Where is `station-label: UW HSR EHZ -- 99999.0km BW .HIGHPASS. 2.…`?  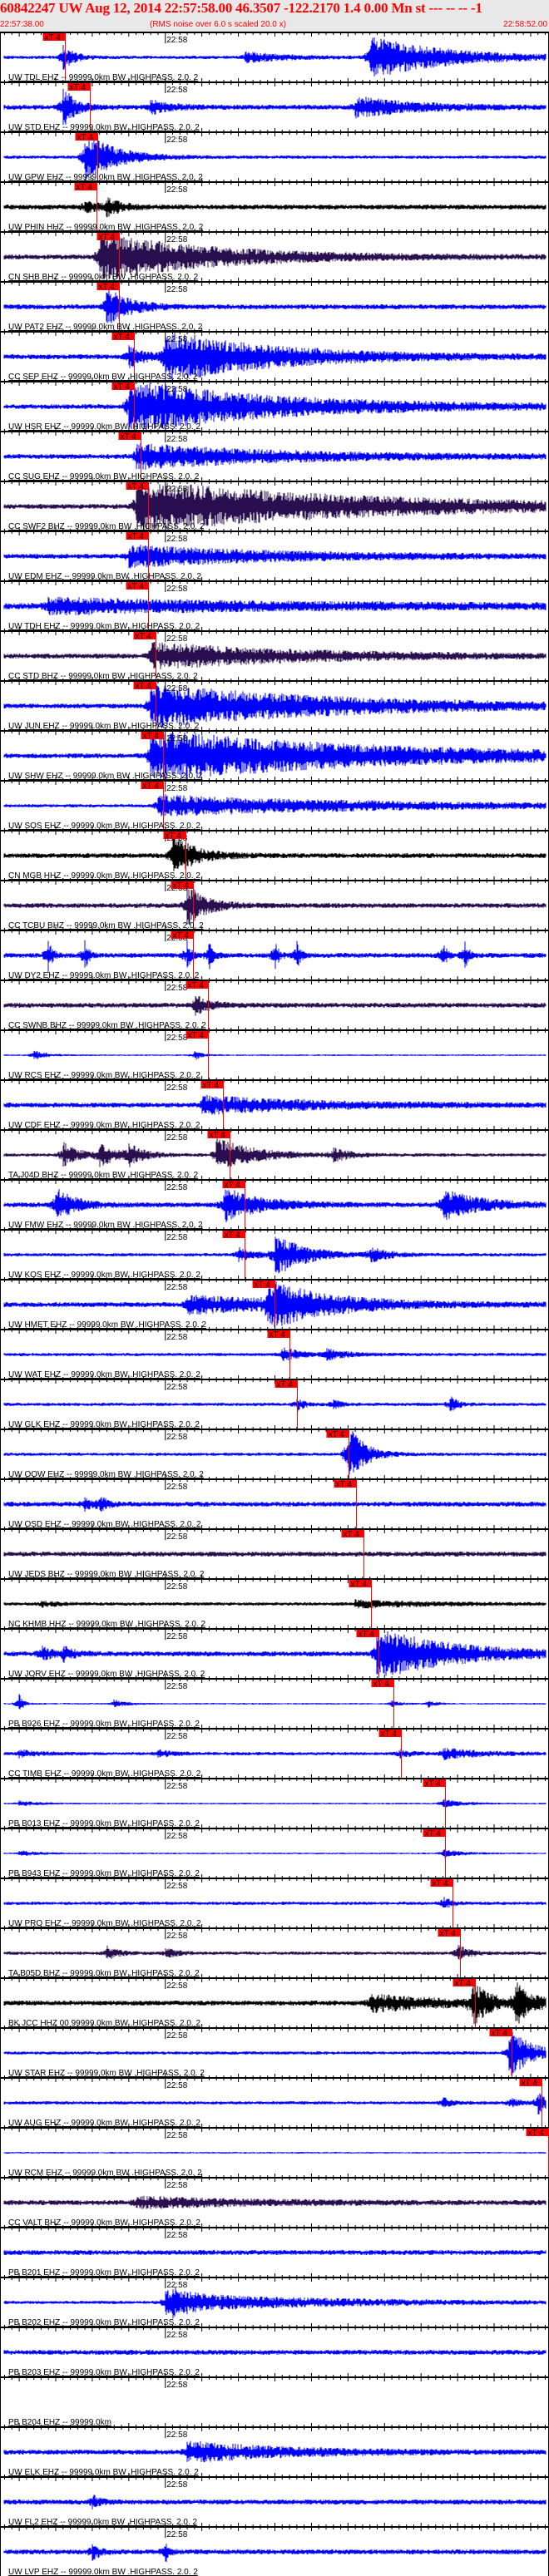 station-label: UW HSR EHZ -- 99999.0km BW .HIGHPASS. 2.… is located at coordinates (104, 427).